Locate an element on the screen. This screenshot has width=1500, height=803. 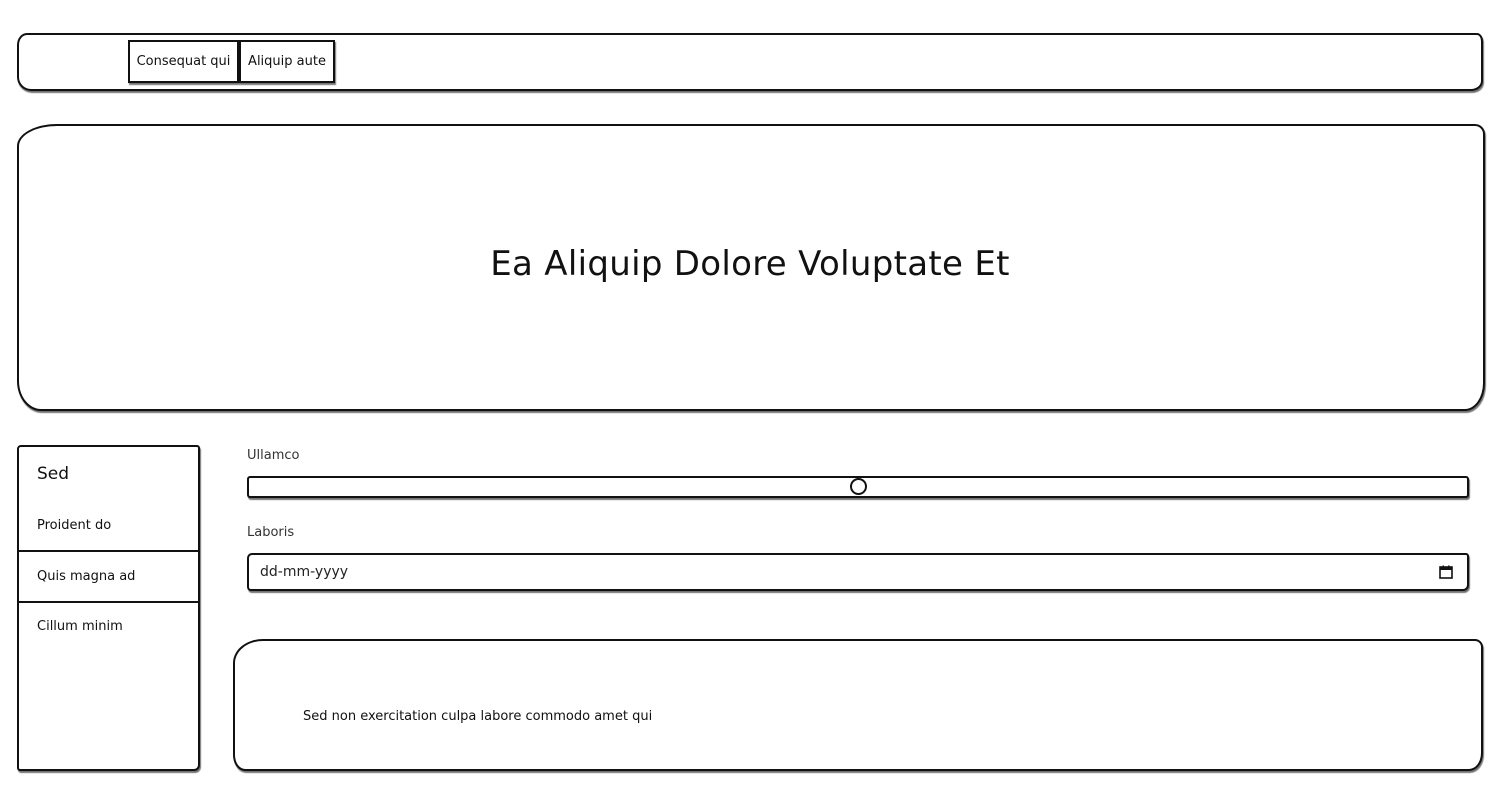
date-input is located at coordinates (858, 572).